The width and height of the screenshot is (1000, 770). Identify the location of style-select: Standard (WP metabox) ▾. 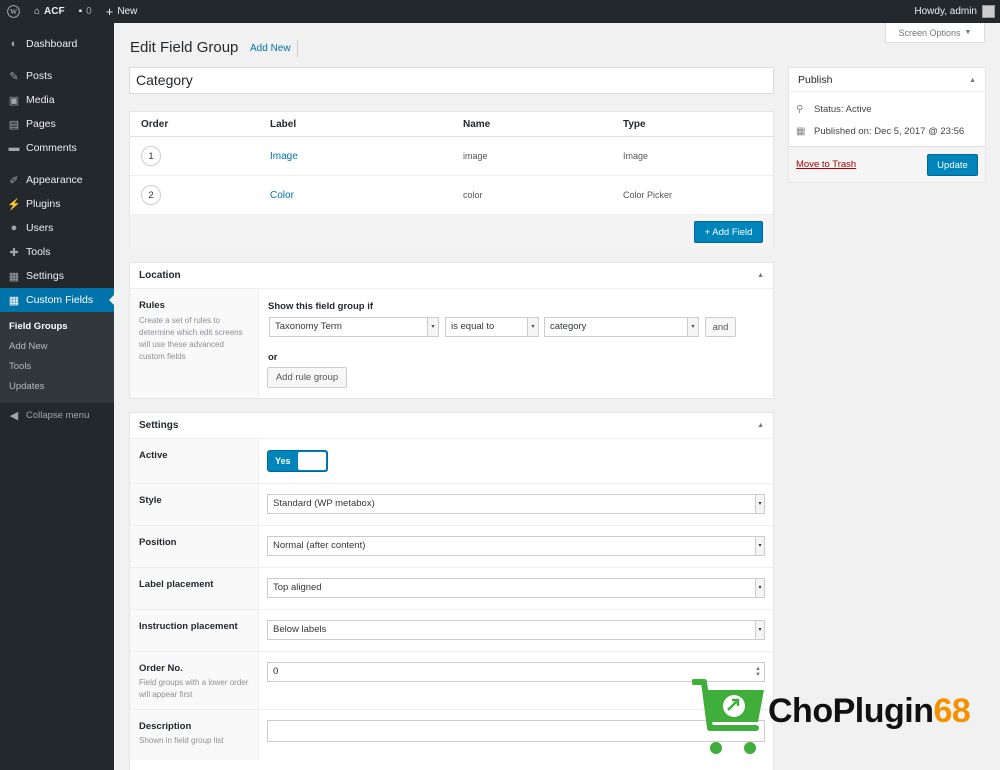
(516, 504).